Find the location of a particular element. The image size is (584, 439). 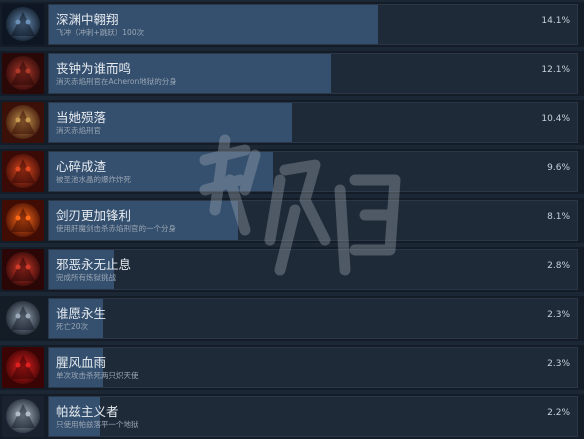

achievement-row: 丧钟为谁而鸣 消灭赤焰刑官在Acheron地狱的分身 12.1% is located at coordinates (292, 73).